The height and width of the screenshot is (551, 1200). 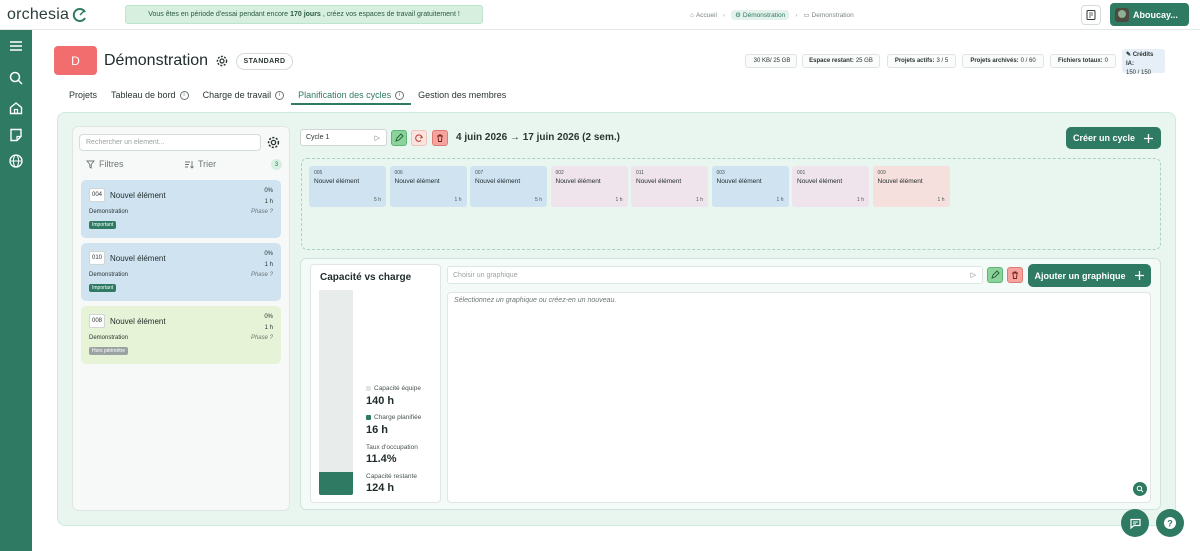 I want to click on tab-members: Gestion des membres, so click(x=462, y=95).